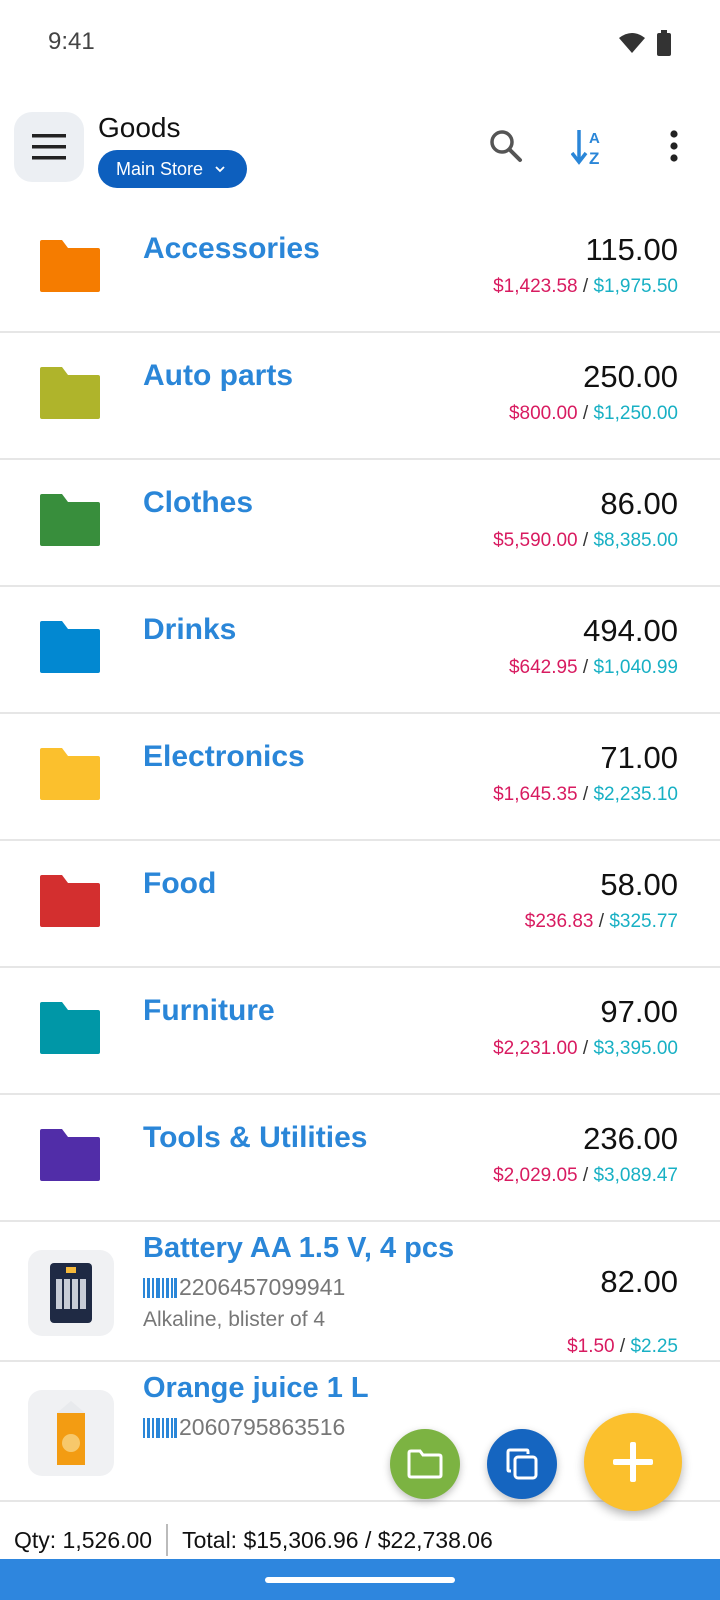  I want to click on category-name: Accessories, so click(231, 248).